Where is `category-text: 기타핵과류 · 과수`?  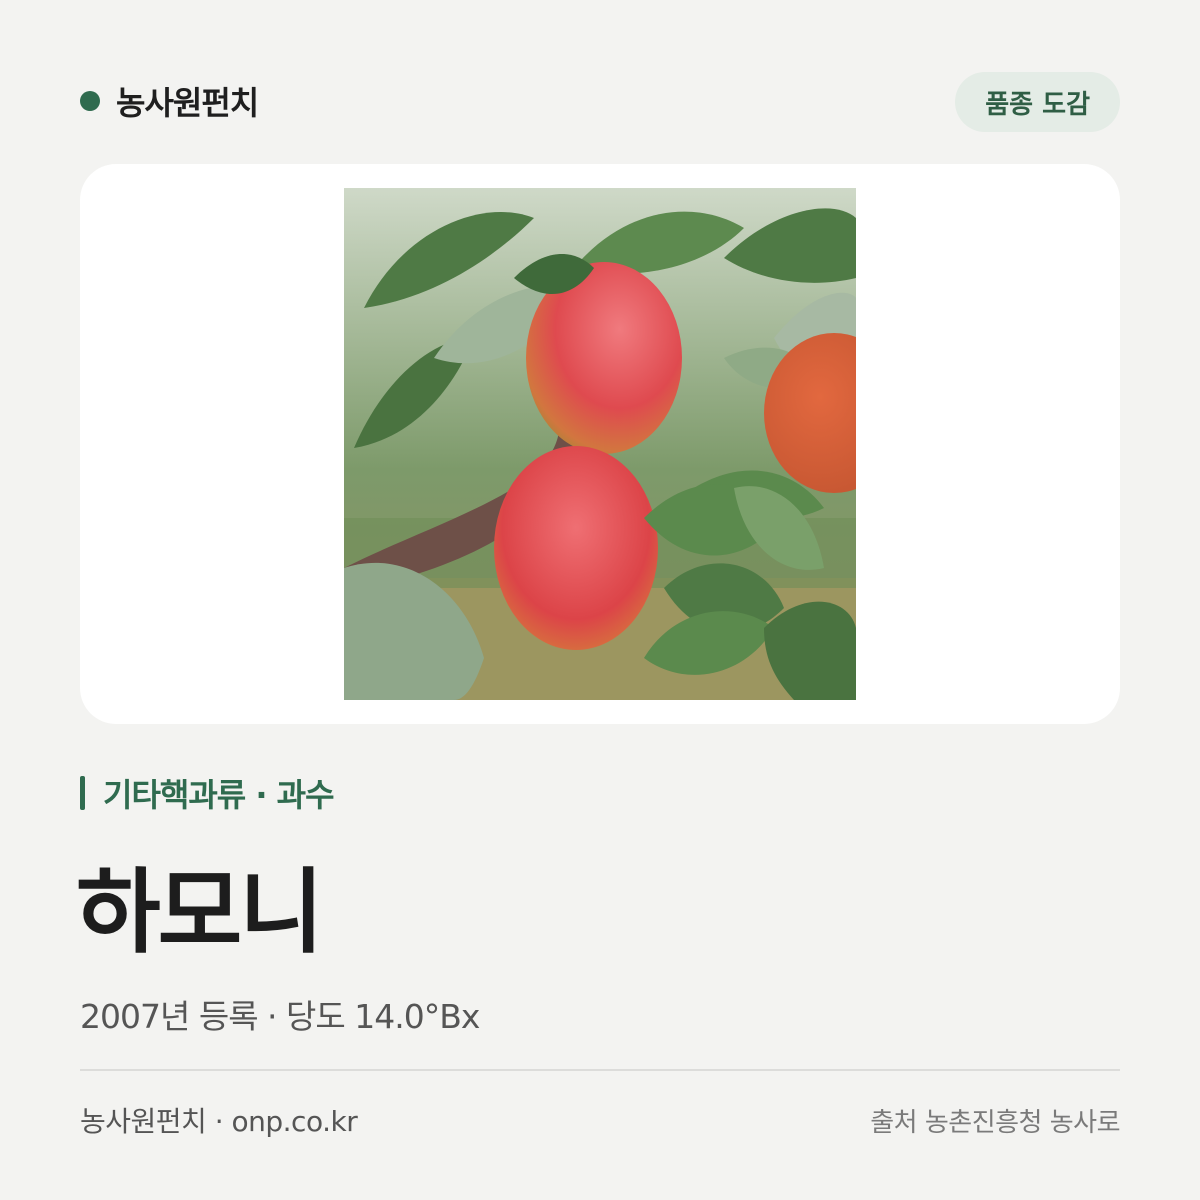 category-text: 기타핵과류 · 과수 is located at coordinates (219, 795).